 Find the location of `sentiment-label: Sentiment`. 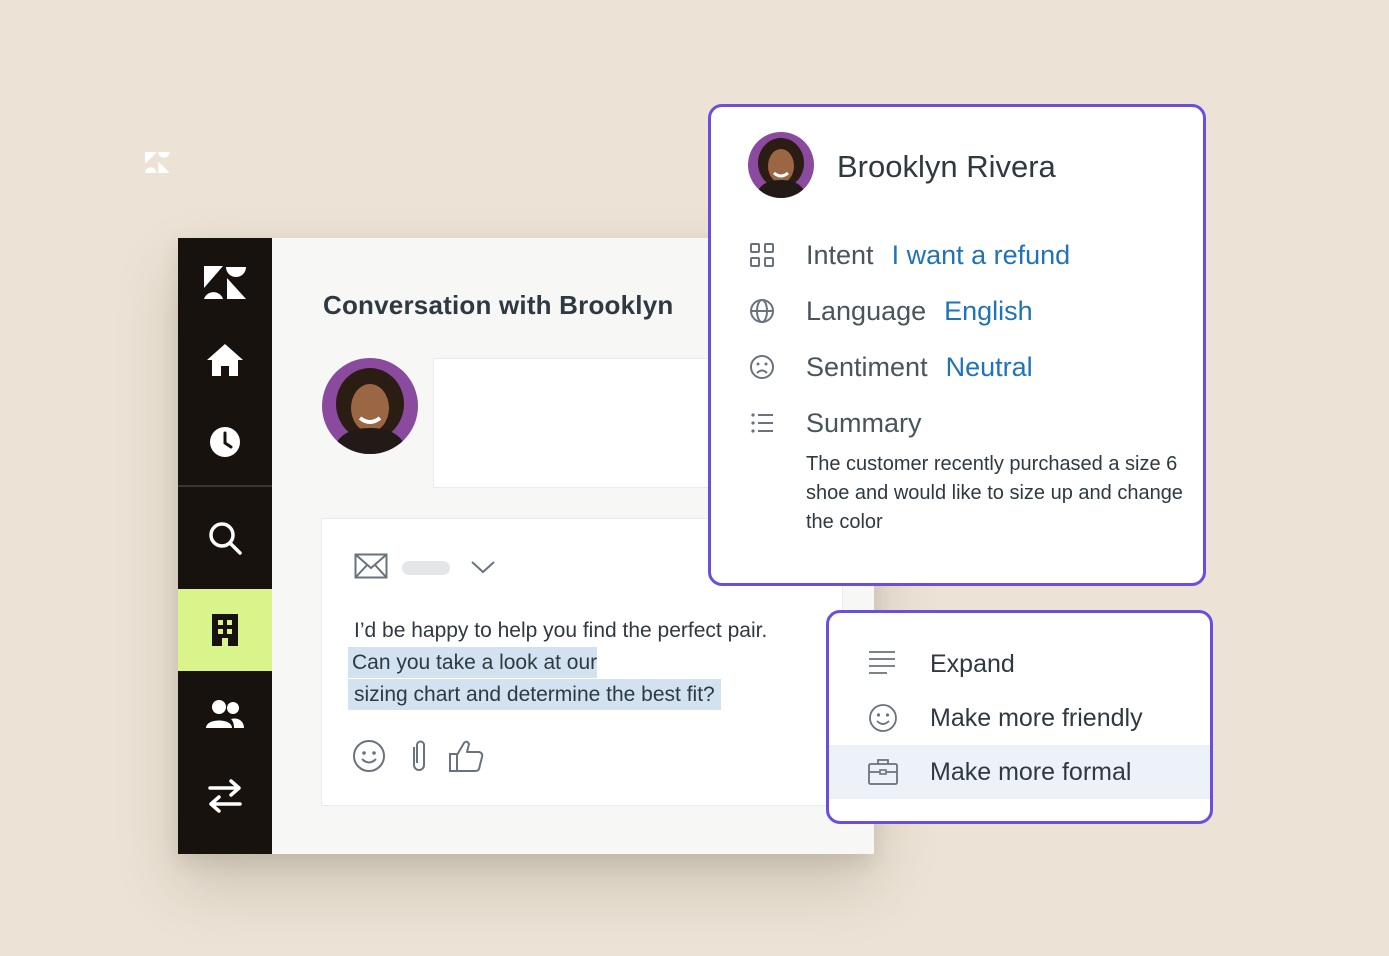

sentiment-label: Sentiment is located at coordinates (867, 366).